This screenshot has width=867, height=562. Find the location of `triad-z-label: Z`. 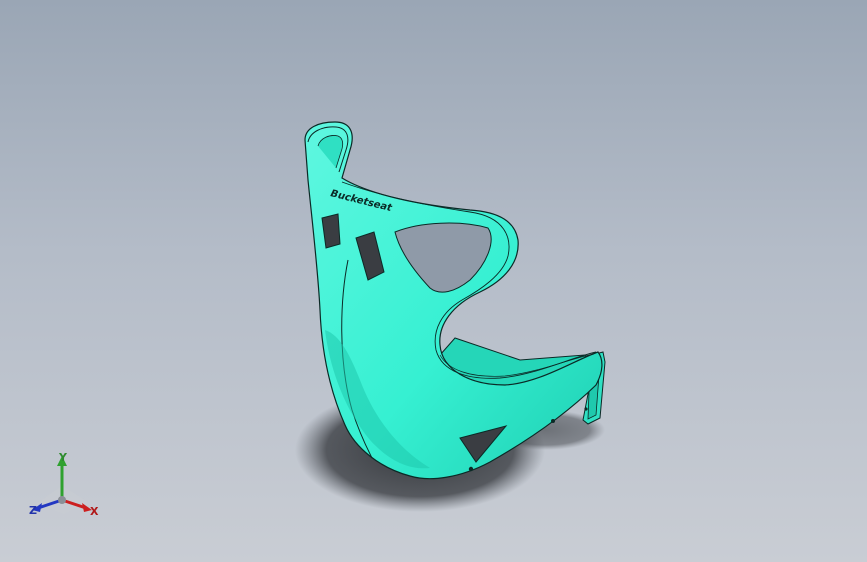

triad-z-label: Z is located at coordinates (33, 510).